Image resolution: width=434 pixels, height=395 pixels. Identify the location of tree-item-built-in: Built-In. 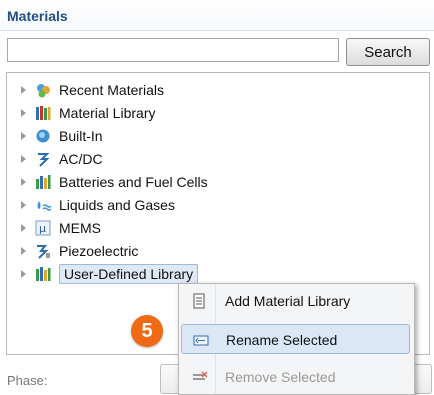
(62, 136).